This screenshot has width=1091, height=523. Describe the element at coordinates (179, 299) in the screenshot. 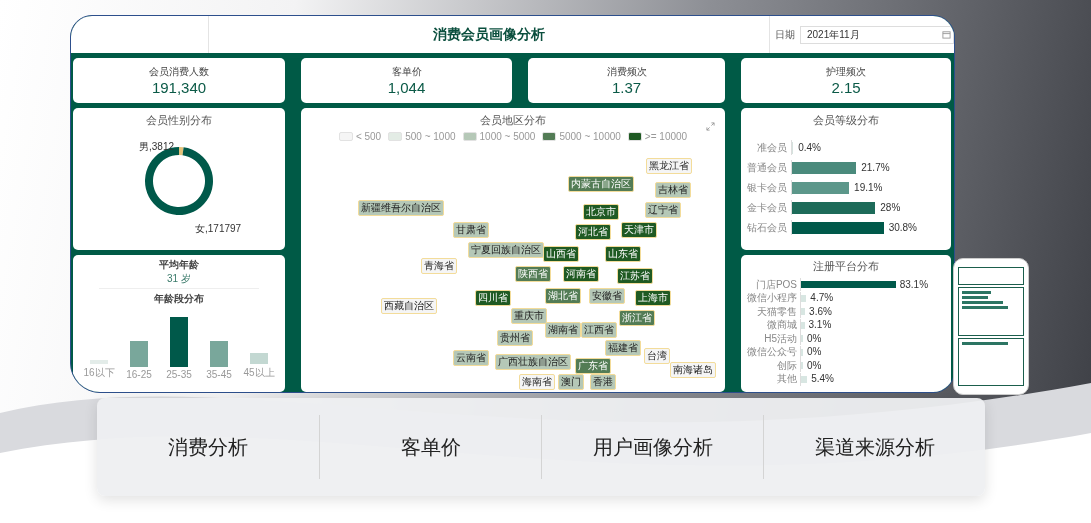

I see `panel-title: 年龄段分布` at that location.